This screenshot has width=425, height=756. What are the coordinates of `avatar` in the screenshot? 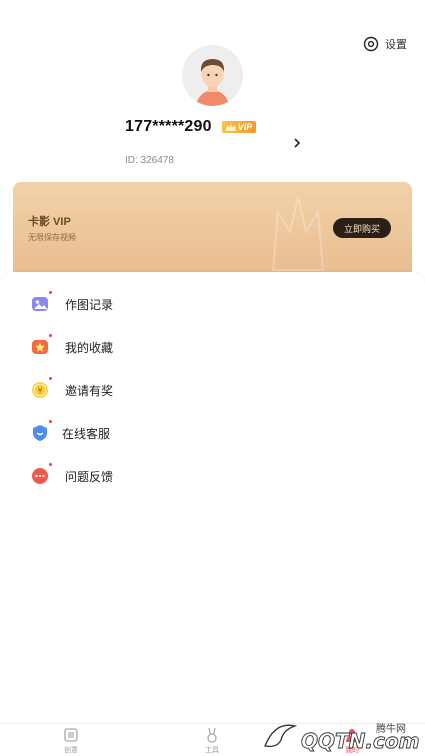 It's located at (212, 75).